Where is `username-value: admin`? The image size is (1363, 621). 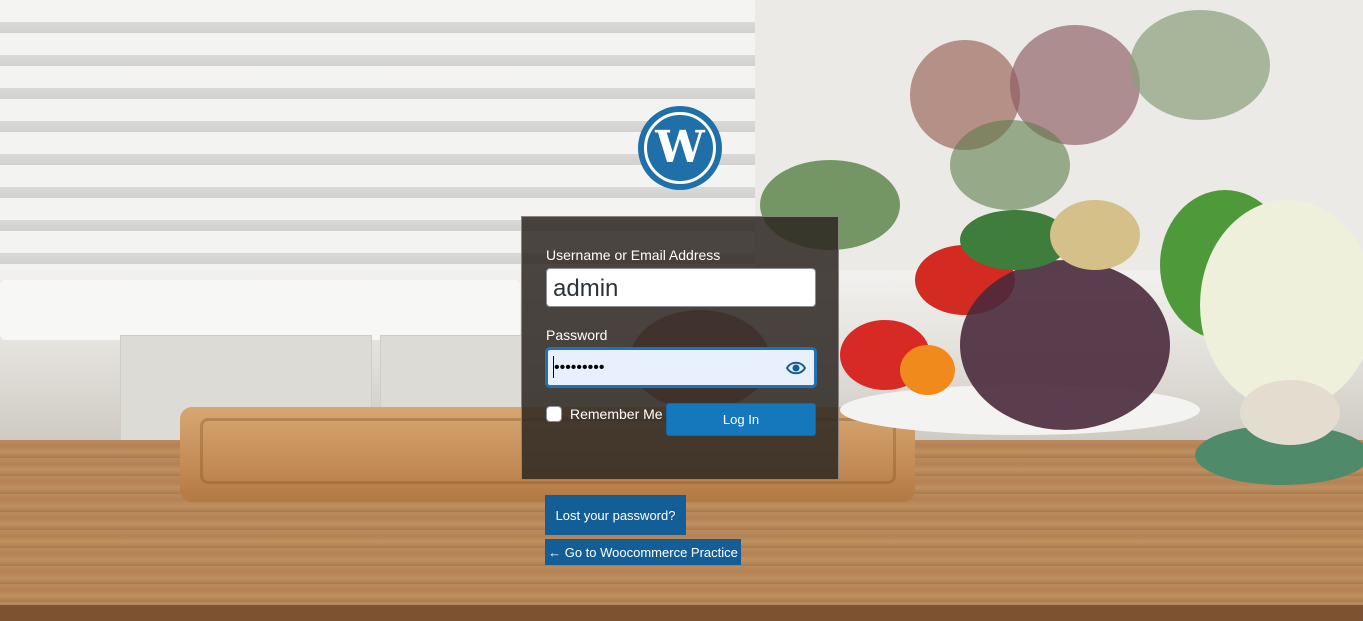
username-value: admin is located at coordinates (586, 288).